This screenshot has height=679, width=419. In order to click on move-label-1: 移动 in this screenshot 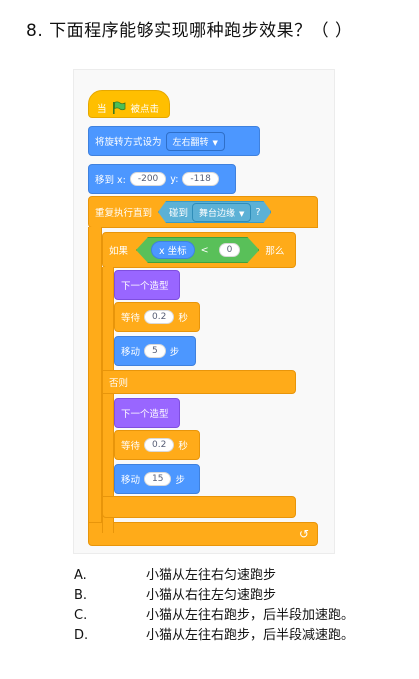, I will do `click(131, 352)`.